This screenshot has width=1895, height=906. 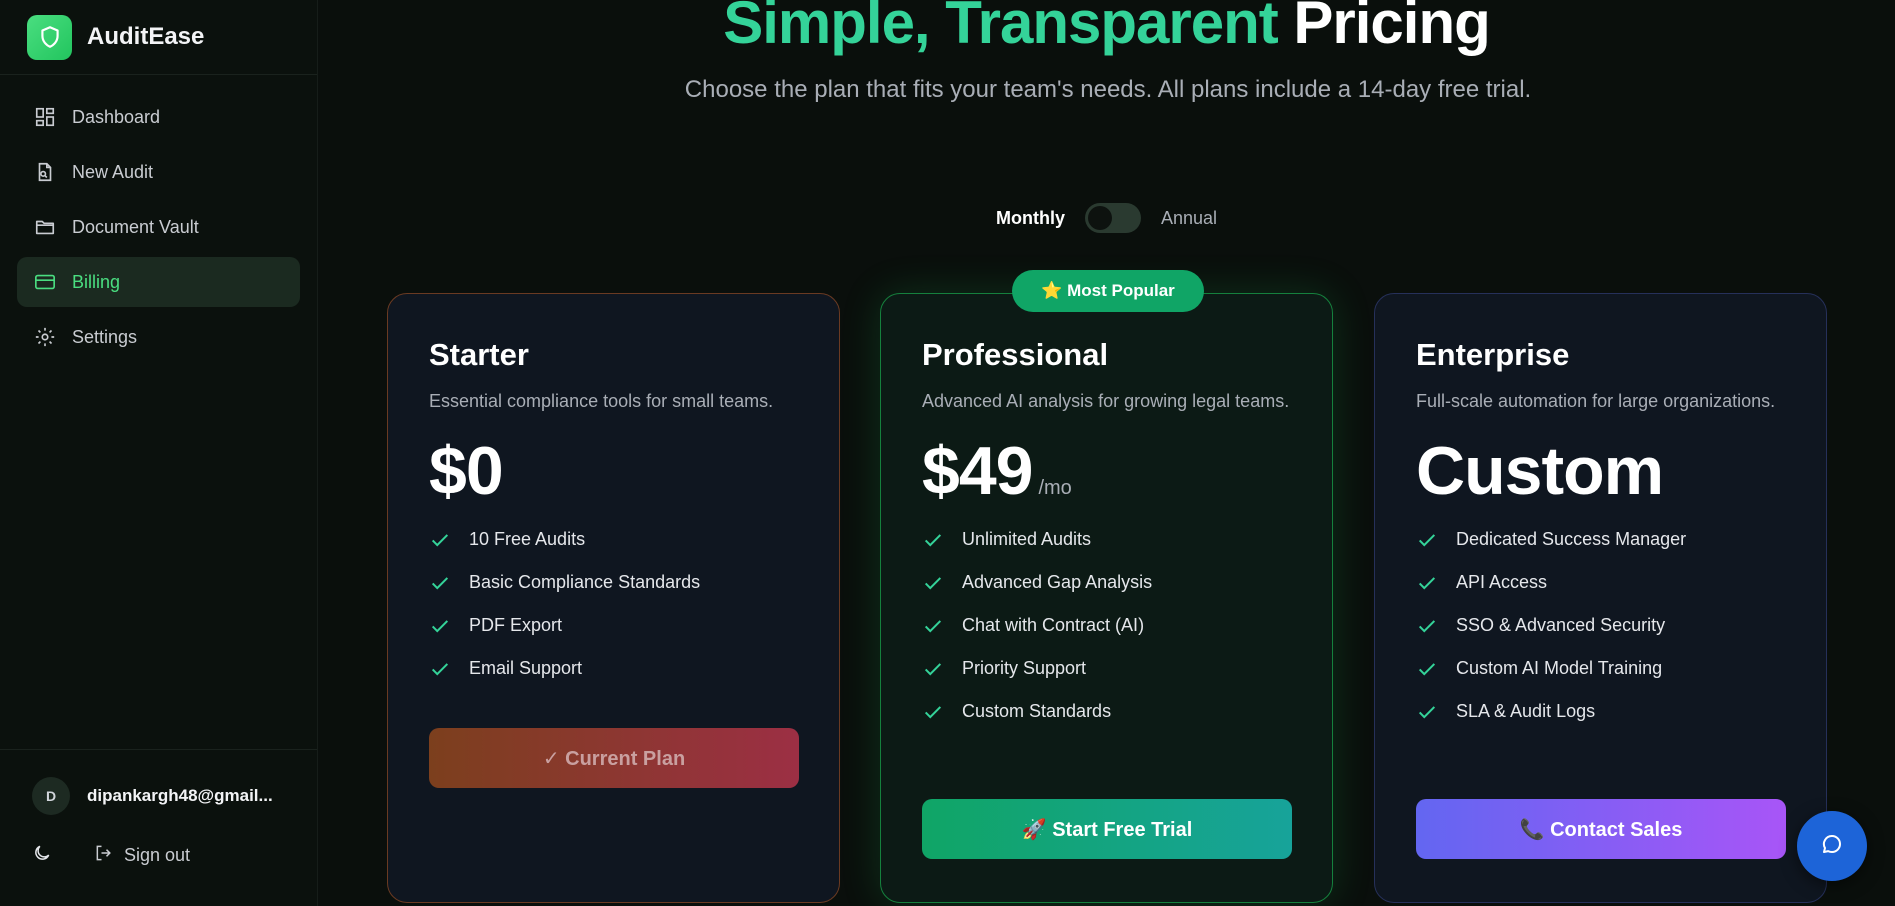 What do you see at coordinates (1055, 488) in the screenshot?
I see `price-period: /mo` at bounding box center [1055, 488].